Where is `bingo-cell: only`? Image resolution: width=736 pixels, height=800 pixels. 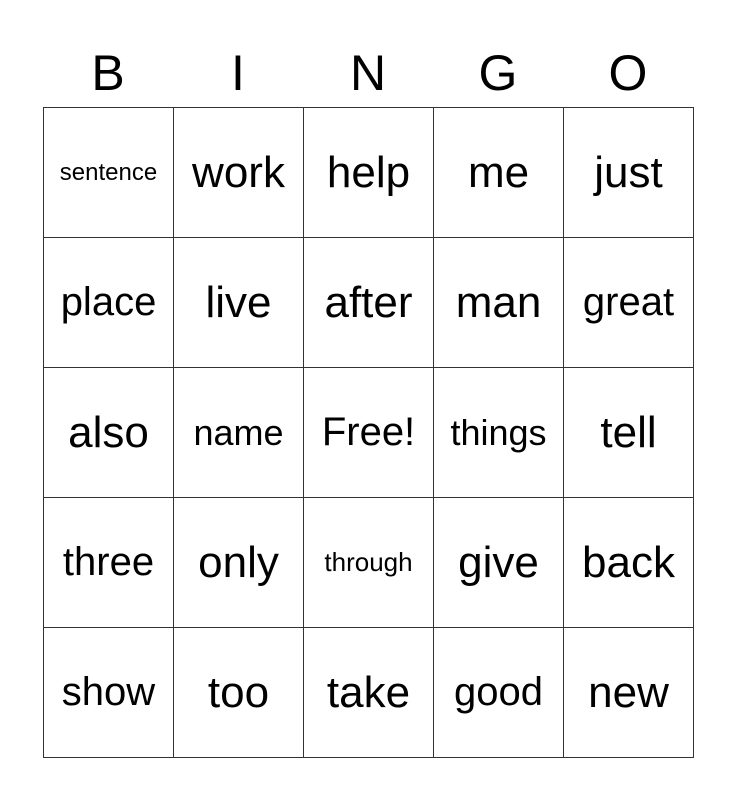 bingo-cell: only is located at coordinates (238, 562).